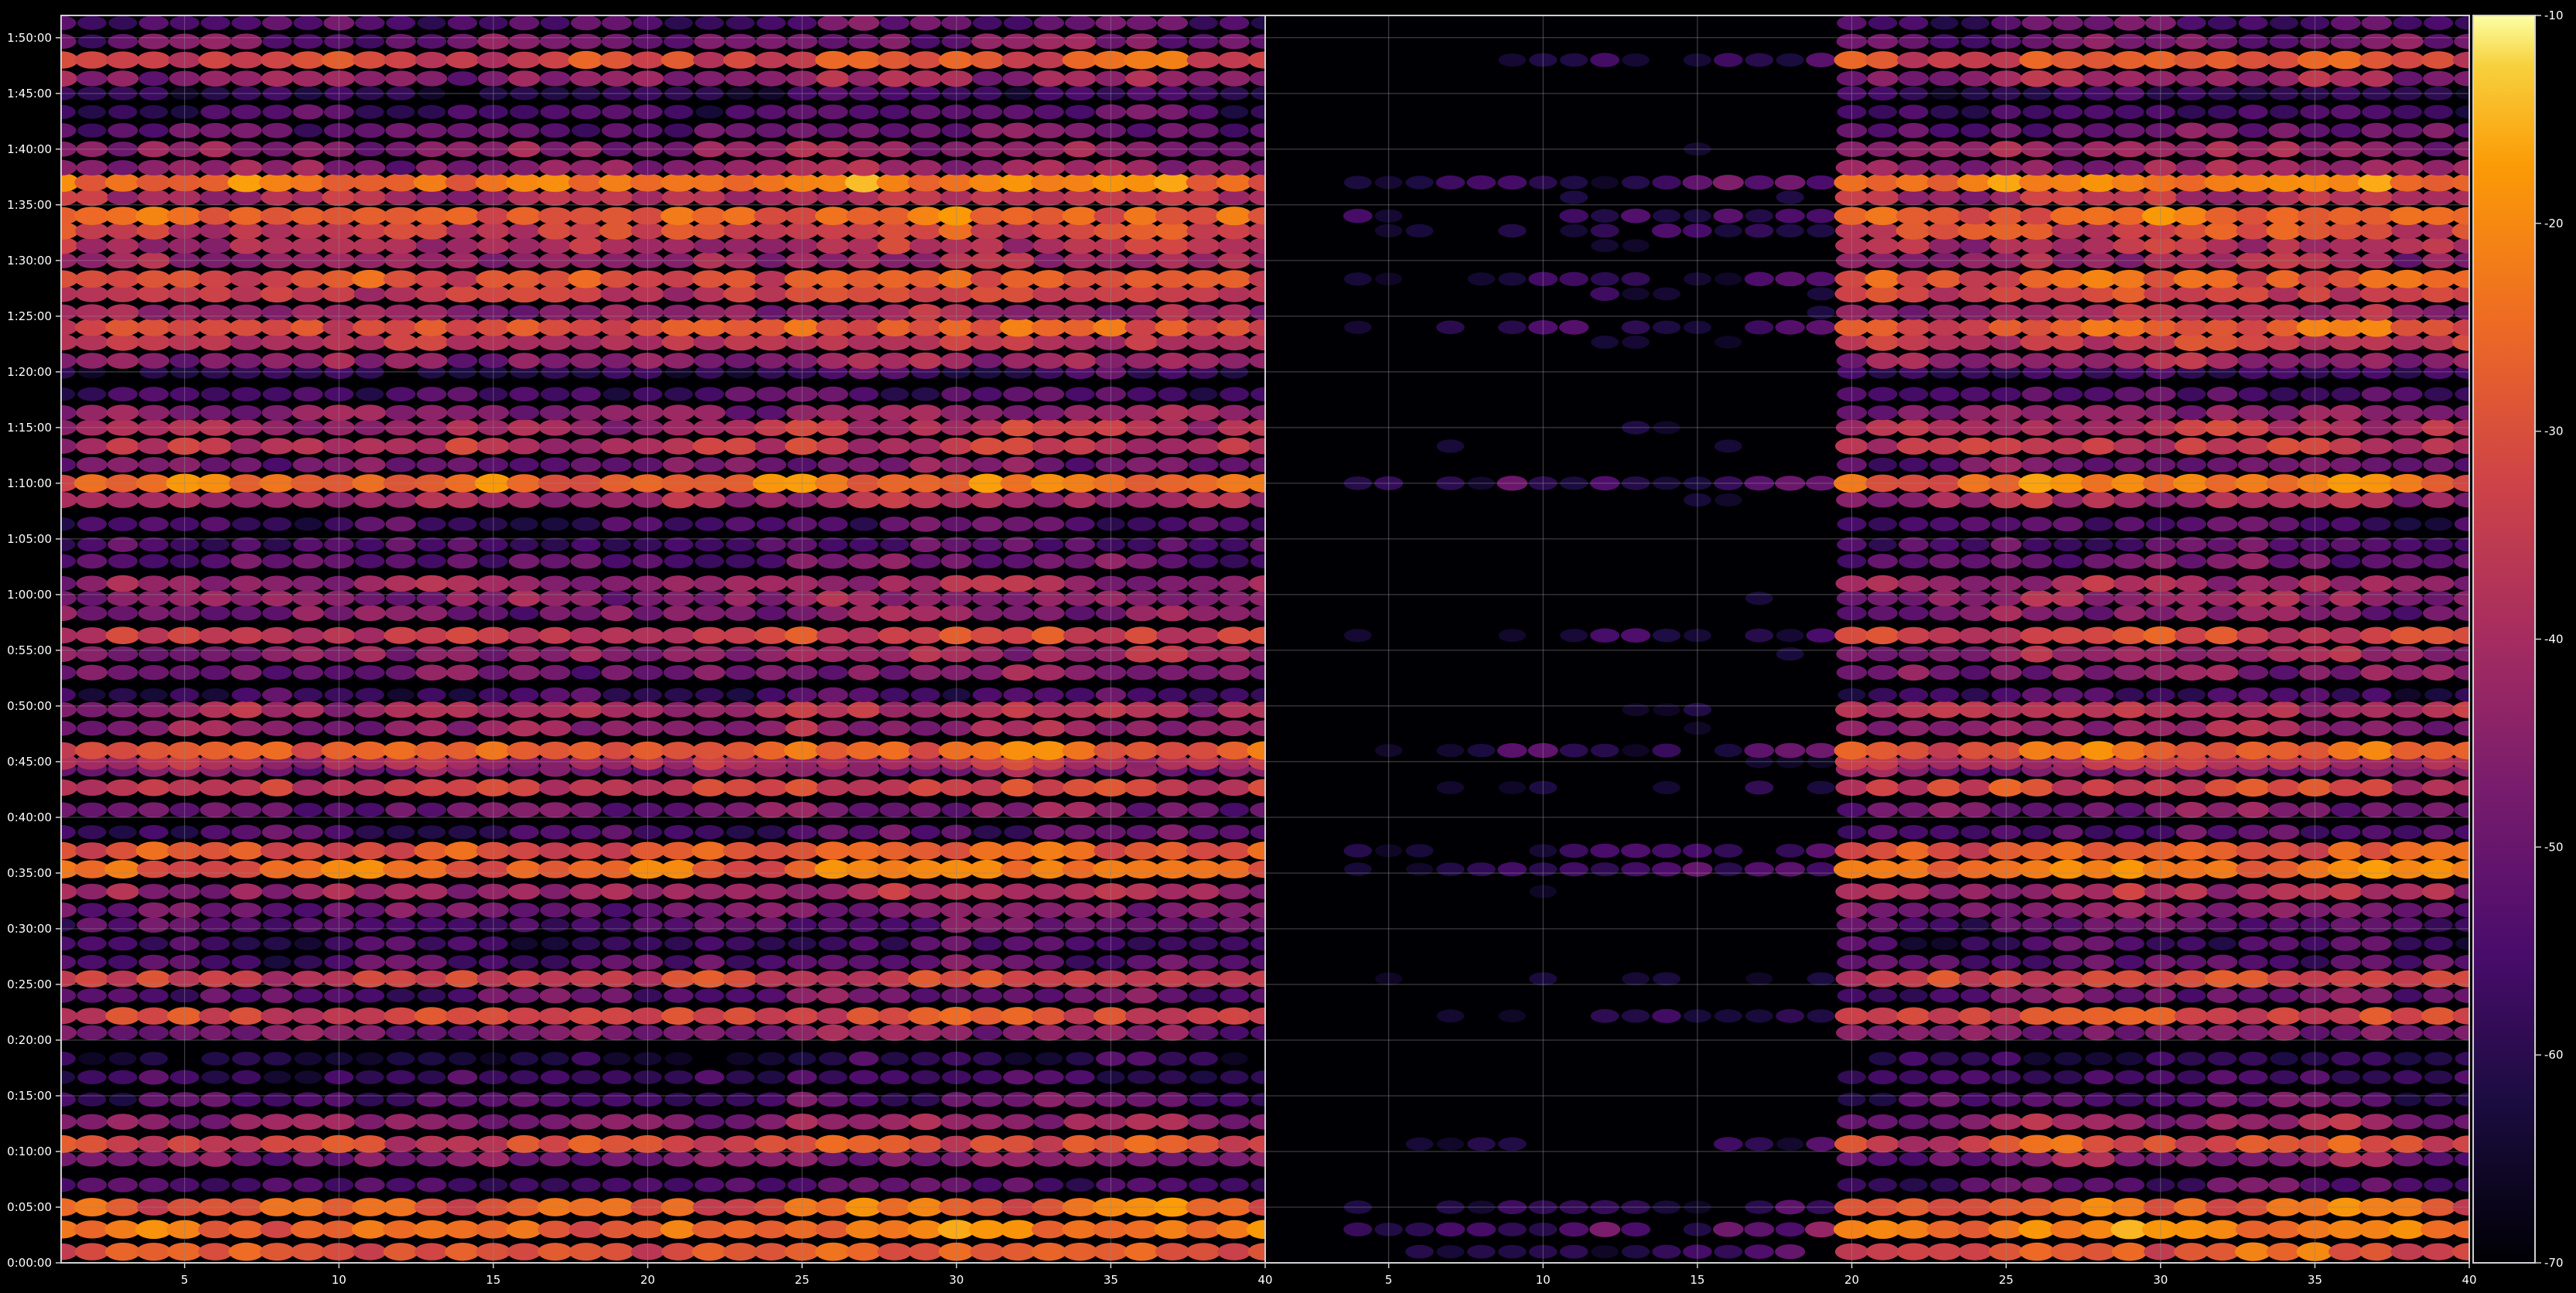 Image resolution: width=2576 pixels, height=1293 pixels. What do you see at coordinates (30, 1151) in the screenshot?
I see `y-tick-label: 0:10:00` at bounding box center [30, 1151].